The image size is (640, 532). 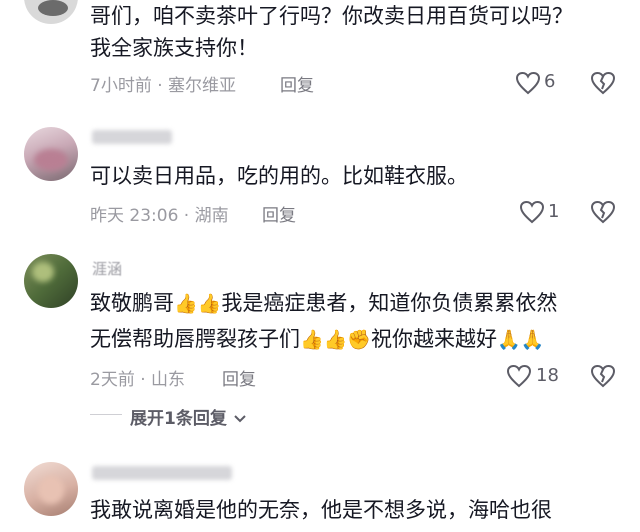 What do you see at coordinates (159, 216) in the screenshot?
I see `comment-time-location: 昨天 23:06 · 湖南` at bounding box center [159, 216].